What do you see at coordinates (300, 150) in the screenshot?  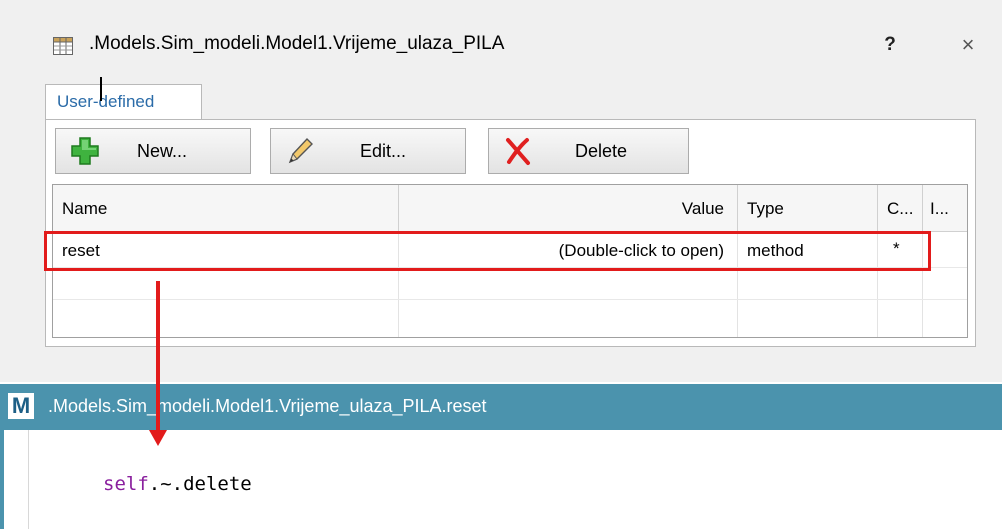 I see `pencil-icon` at bounding box center [300, 150].